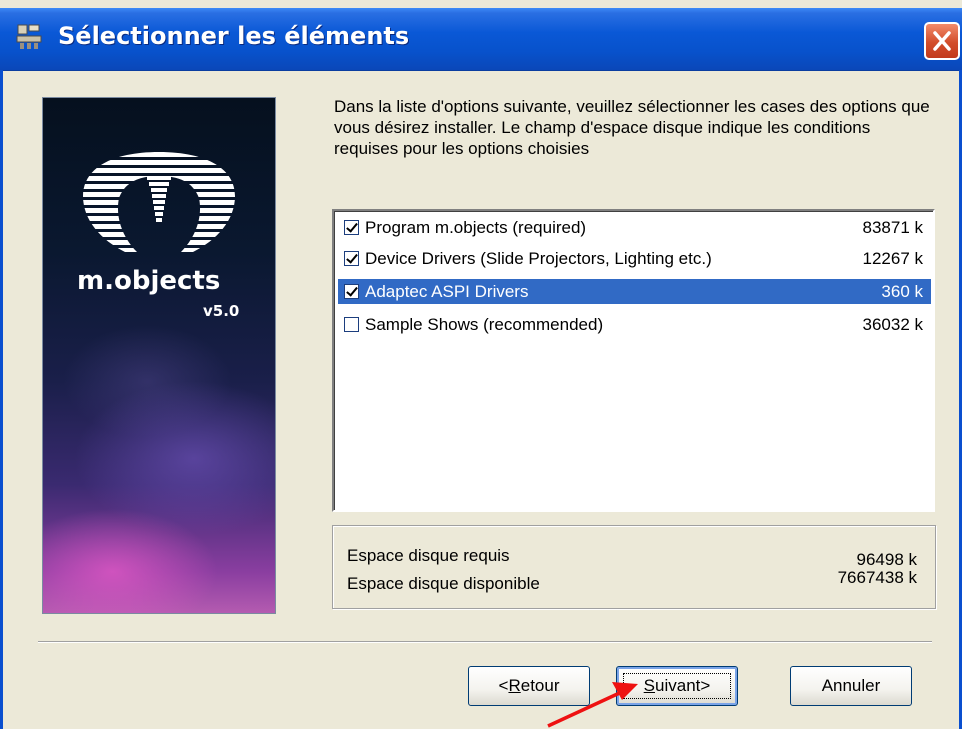  What do you see at coordinates (484, 324) in the screenshot?
I see `list-item-label: Sample Shows (recommended)` at bounding box center [484, 324].